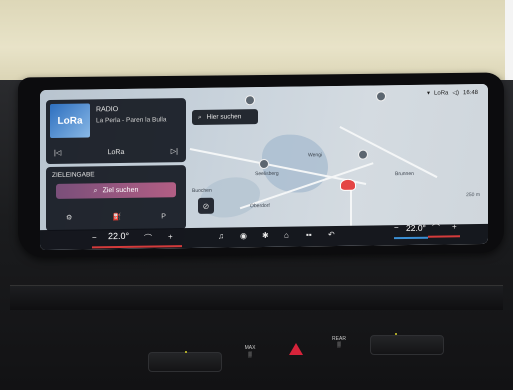 This screenshot has height=390, width=513. Describe the element at coordinates (107, 110) in the screenshot. I see `media-source: RADIO` at that location.